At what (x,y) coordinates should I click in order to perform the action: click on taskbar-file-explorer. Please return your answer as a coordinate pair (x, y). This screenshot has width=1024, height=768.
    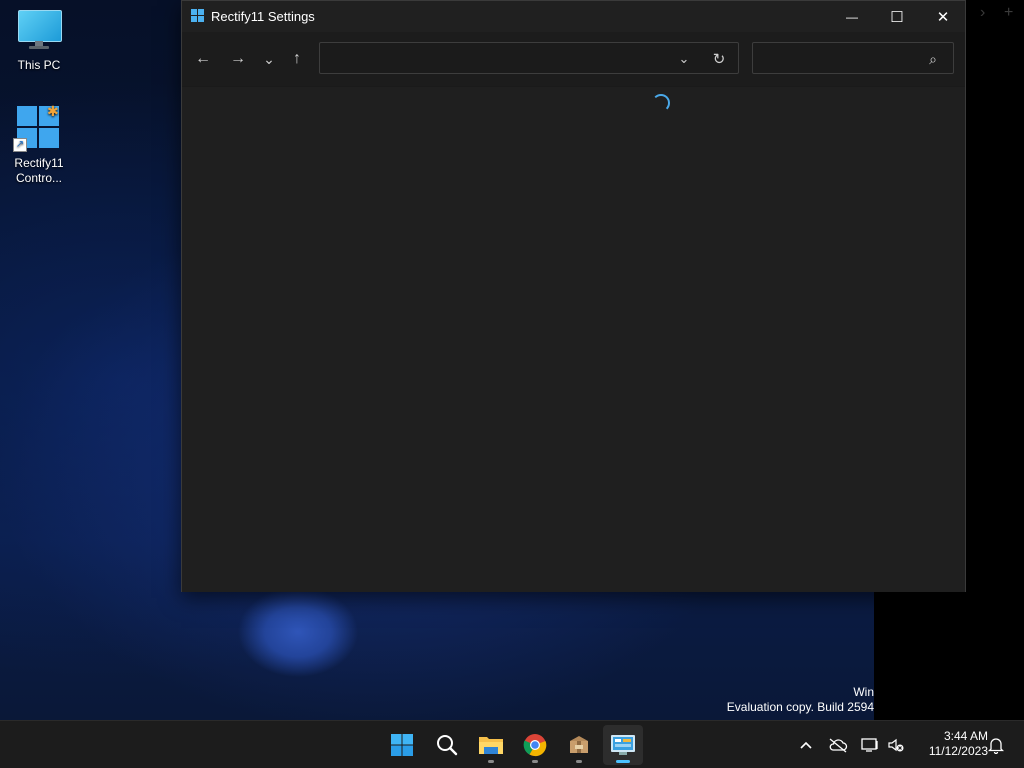
    Looking at the image, I should click on (491, 745).